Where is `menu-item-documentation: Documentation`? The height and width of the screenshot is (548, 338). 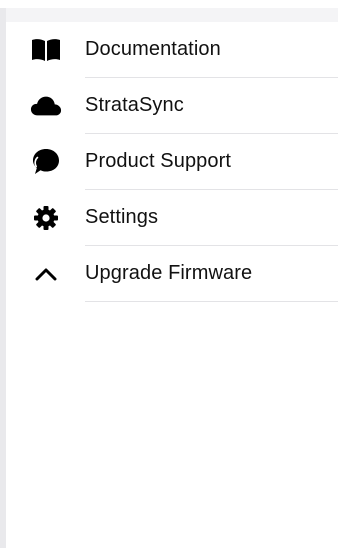
menu-item-documentation: Documentation is located at coordinates (172, 50).